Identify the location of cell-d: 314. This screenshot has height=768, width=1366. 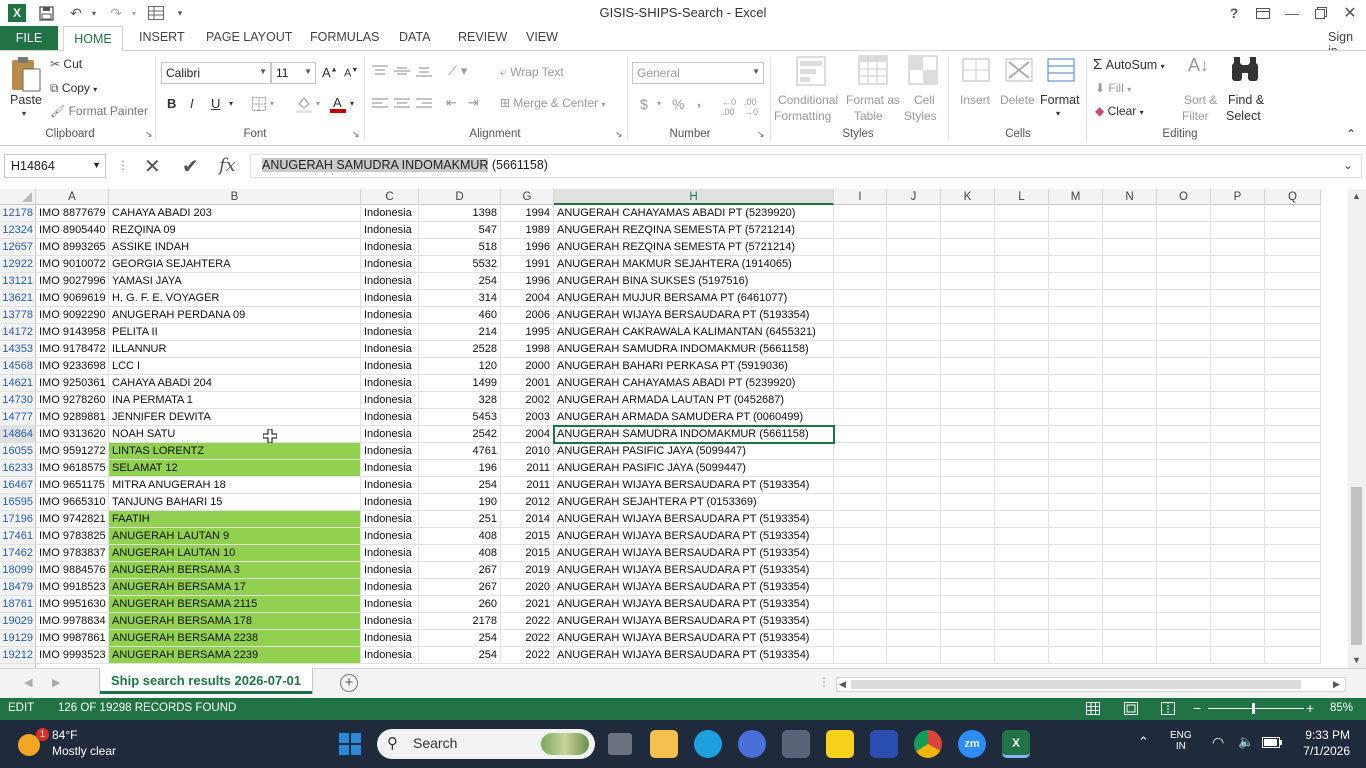
(460, 298).